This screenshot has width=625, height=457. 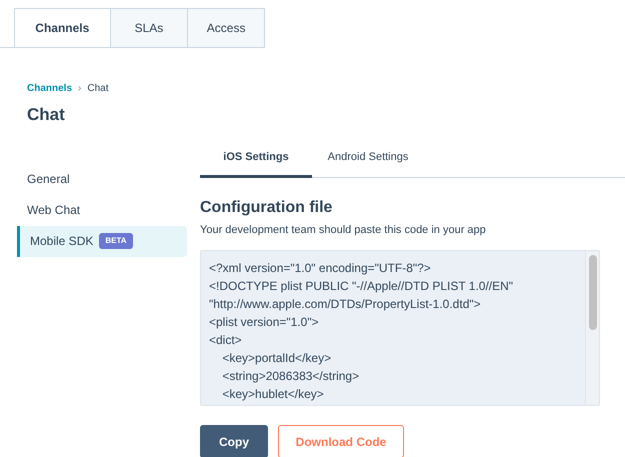 I want to click on breadcrumb-current: Chat, so click(x=97, y=89).